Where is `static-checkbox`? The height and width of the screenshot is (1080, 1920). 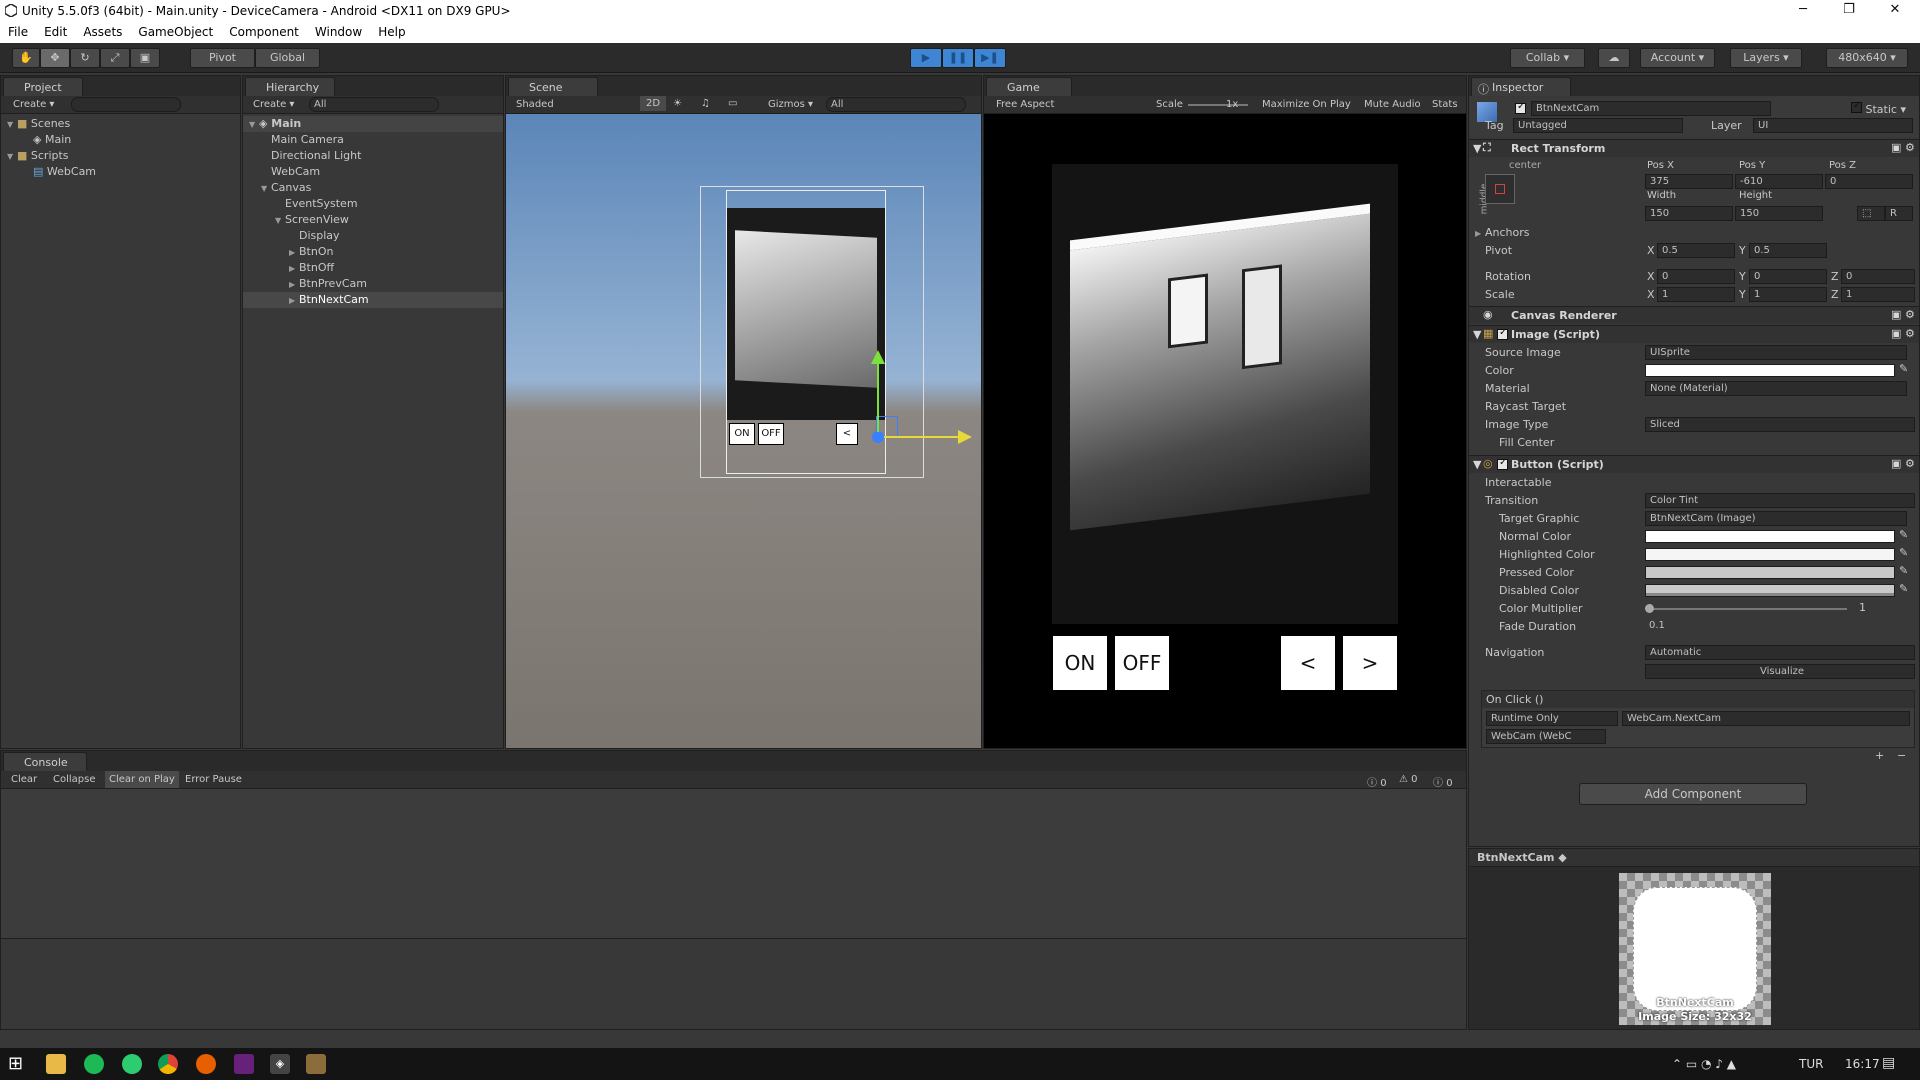
static-checkbox is located at coordinates (1856, 106).